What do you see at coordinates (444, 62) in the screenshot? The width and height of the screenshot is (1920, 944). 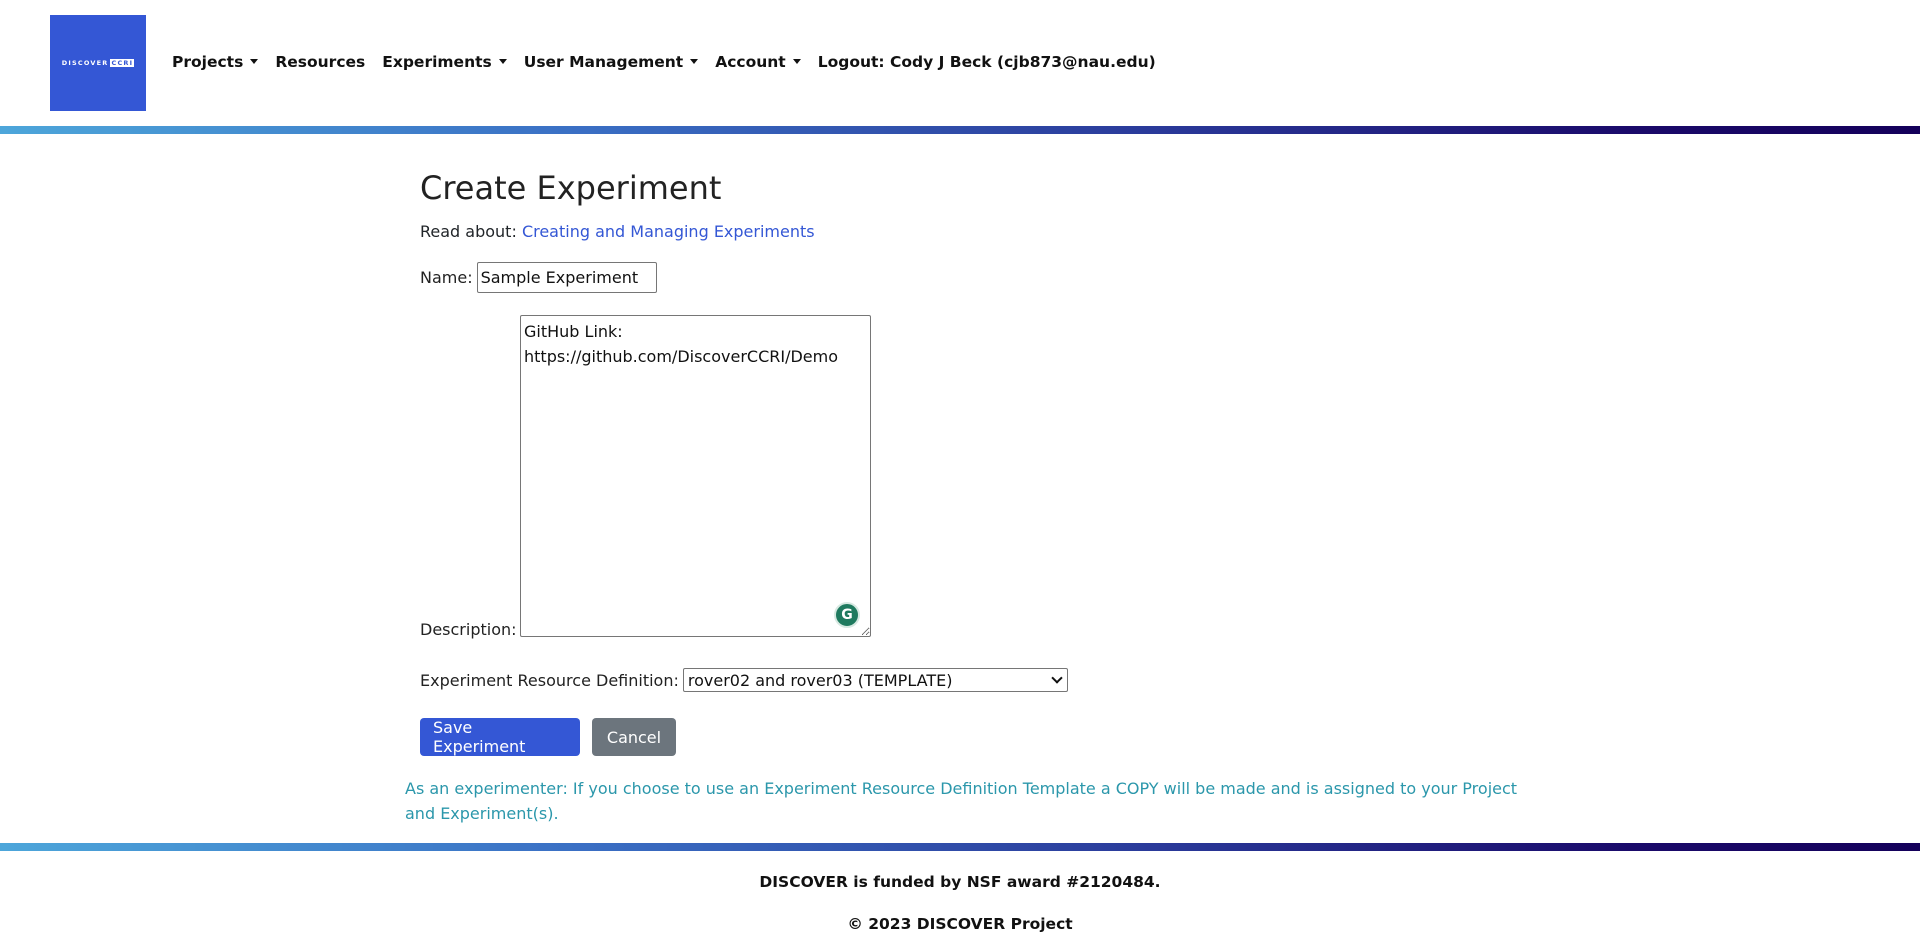 I see `nav-experiments: Experiments` at bounding box center [444, 62].